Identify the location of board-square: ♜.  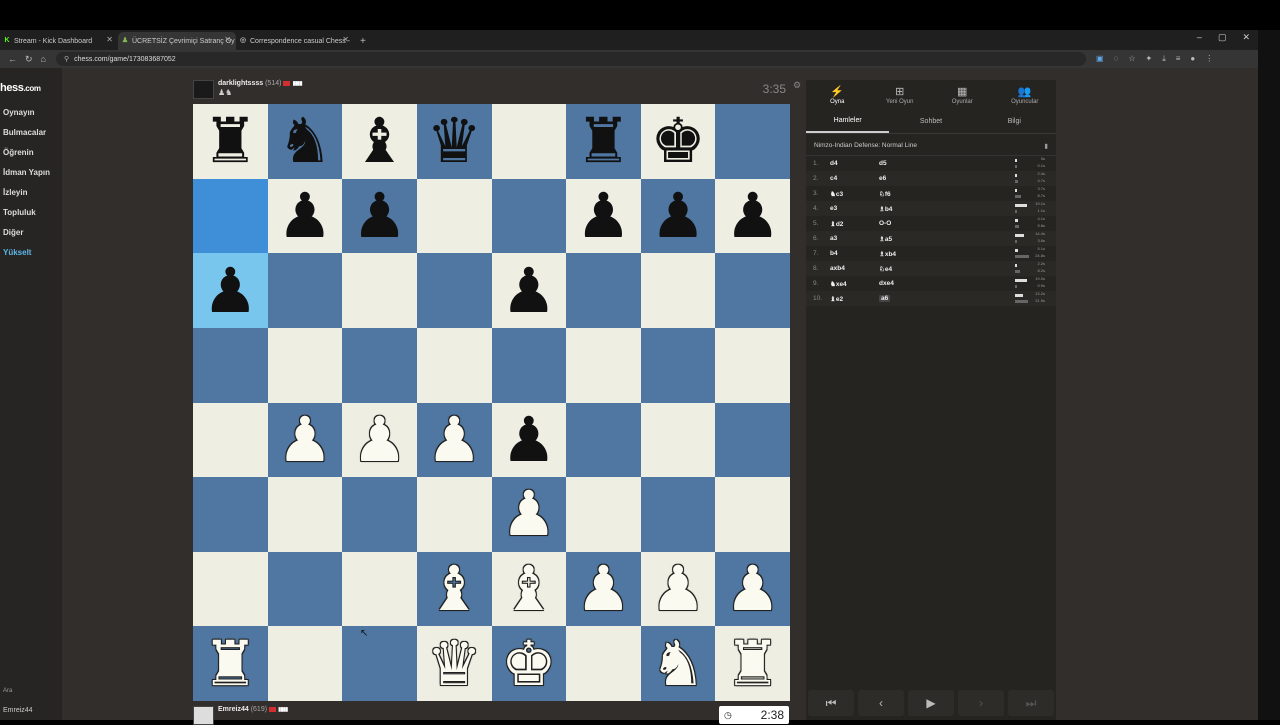
(752, 663).